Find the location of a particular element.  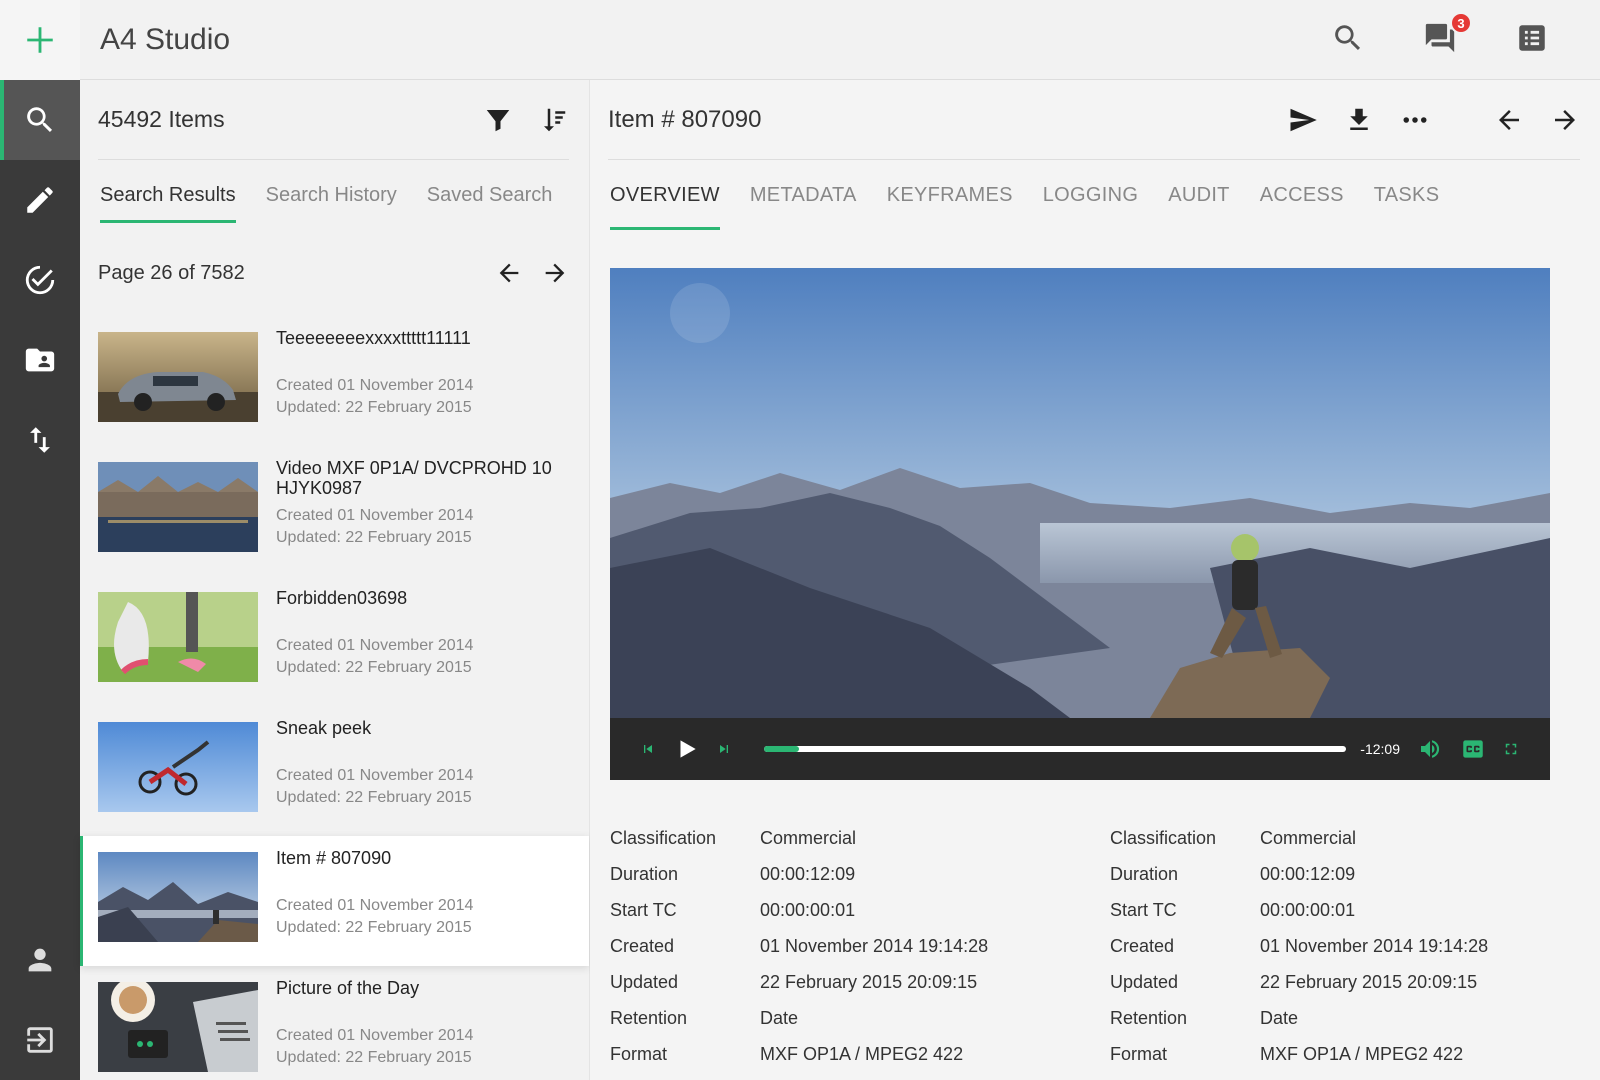

notifications-button: 3 is located at coordinates (1447, 34).